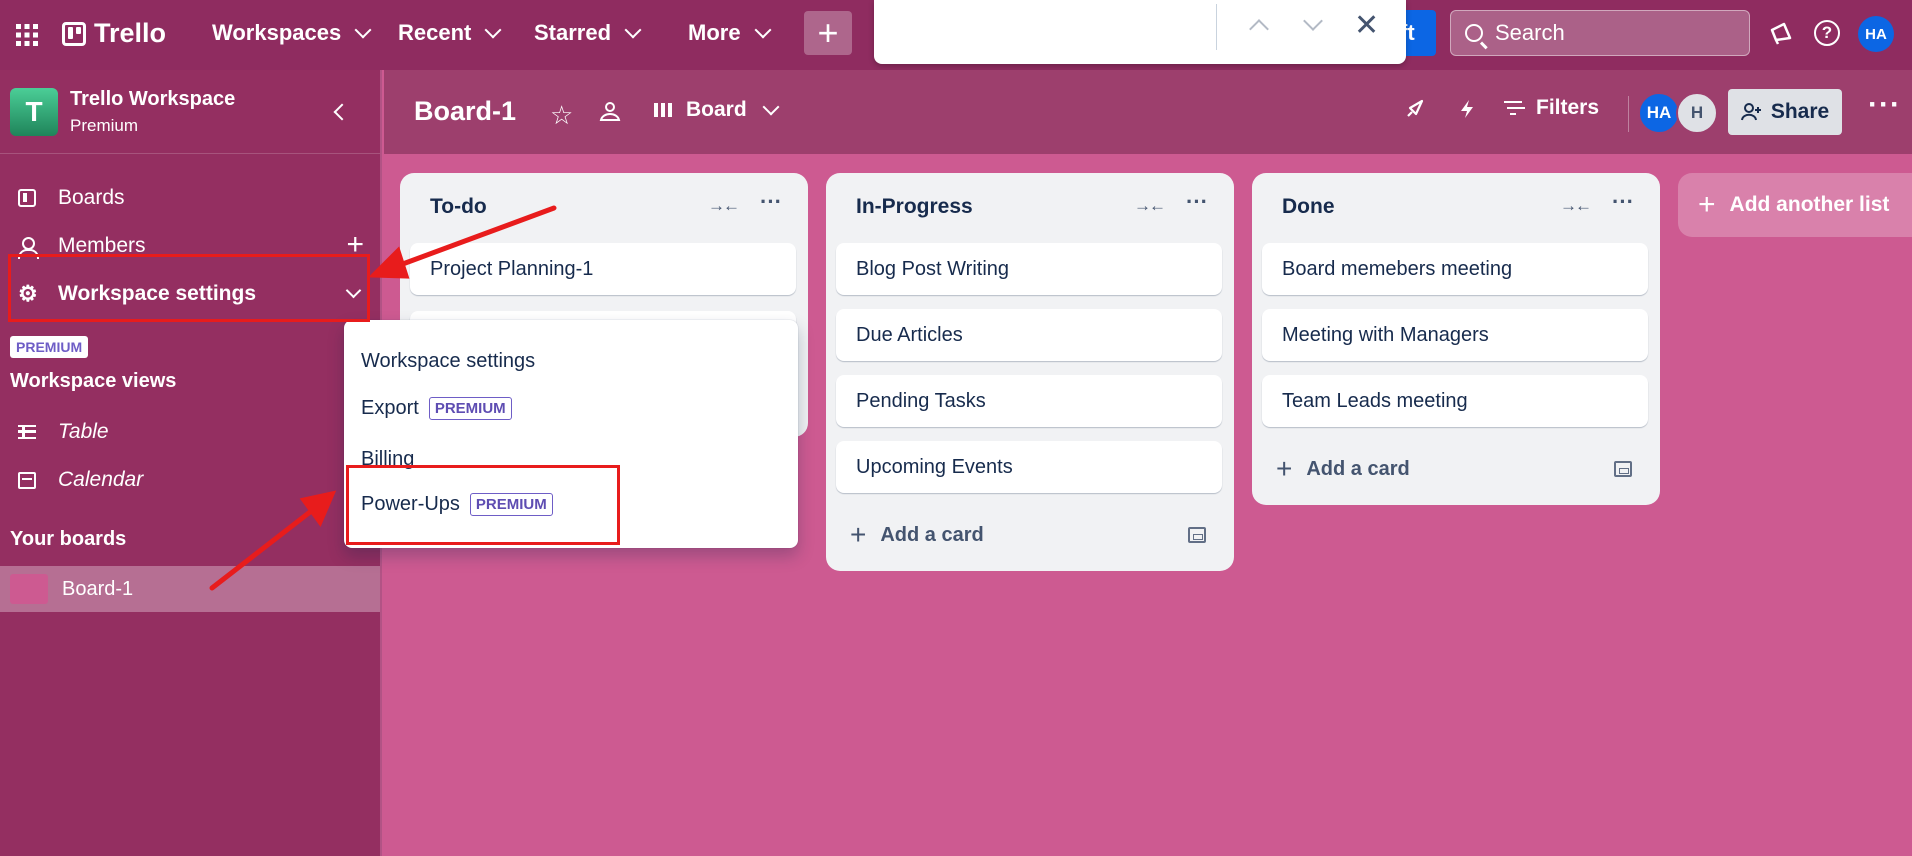 The height and width of the screenshot is (856, 1912). What do you see at coordinates (1455, 335) in the screenshot?
I see `card: Meeting with Managers` at bounding box center [1455, 335].